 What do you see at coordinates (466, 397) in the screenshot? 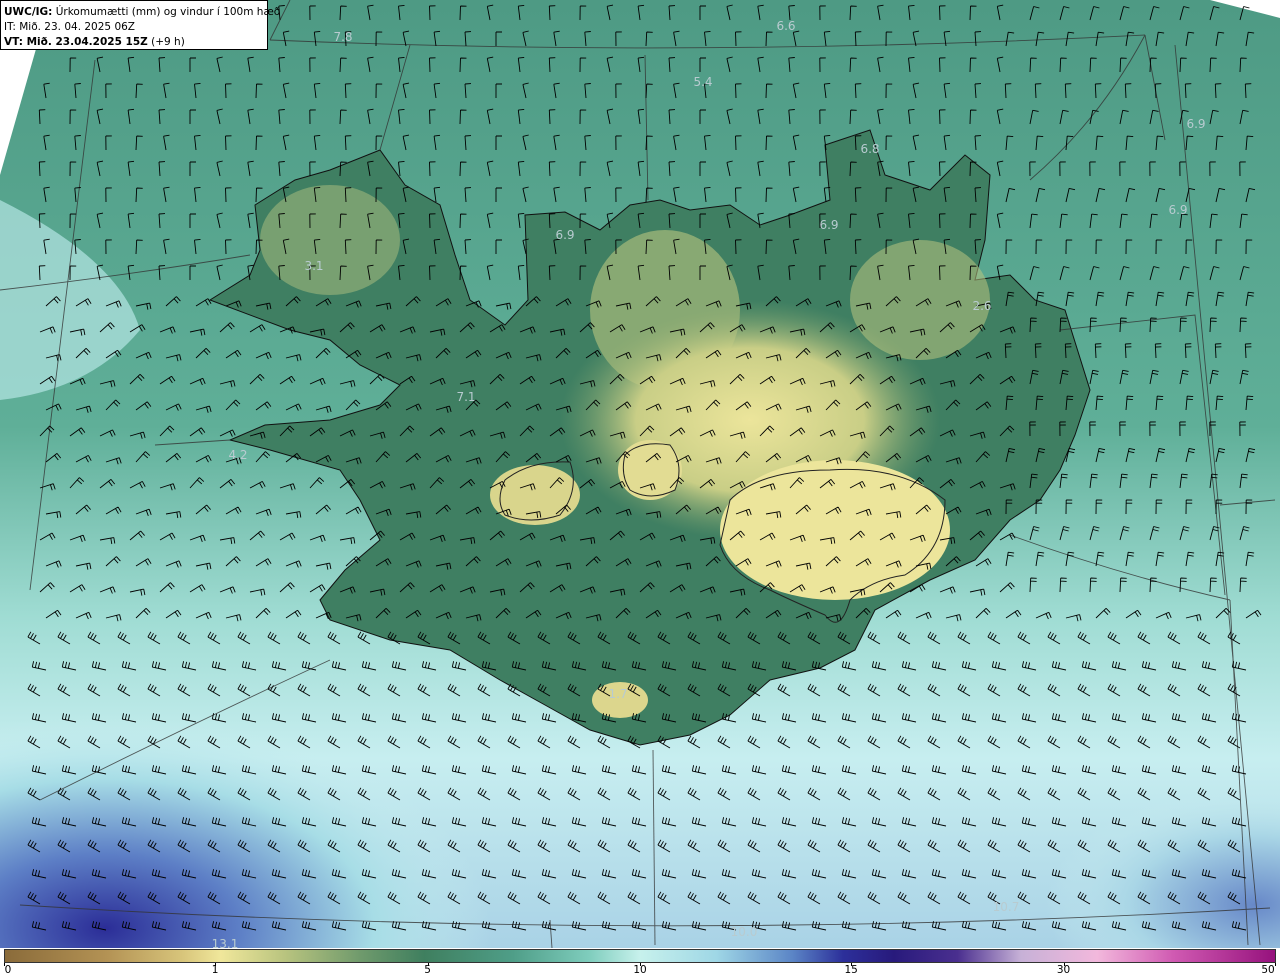
I see `precip-max-label: 7.1` at bounding box center [466, 397].